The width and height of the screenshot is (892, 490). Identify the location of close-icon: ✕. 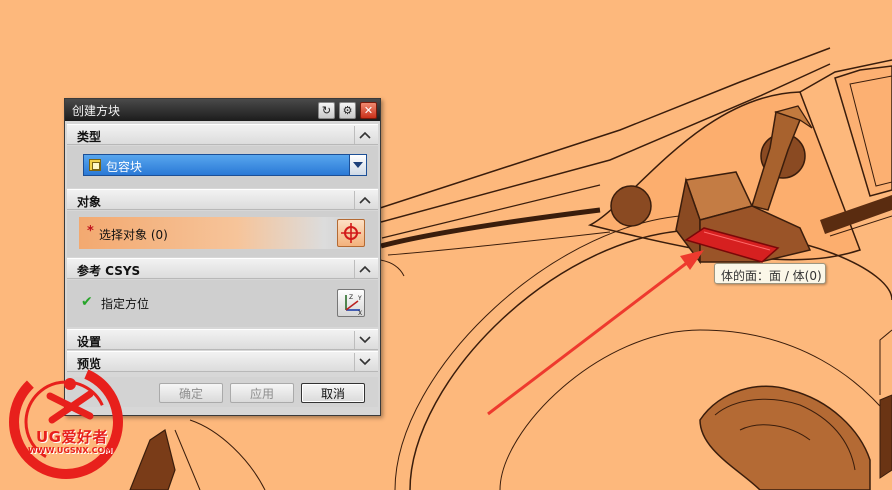
(368, 110).